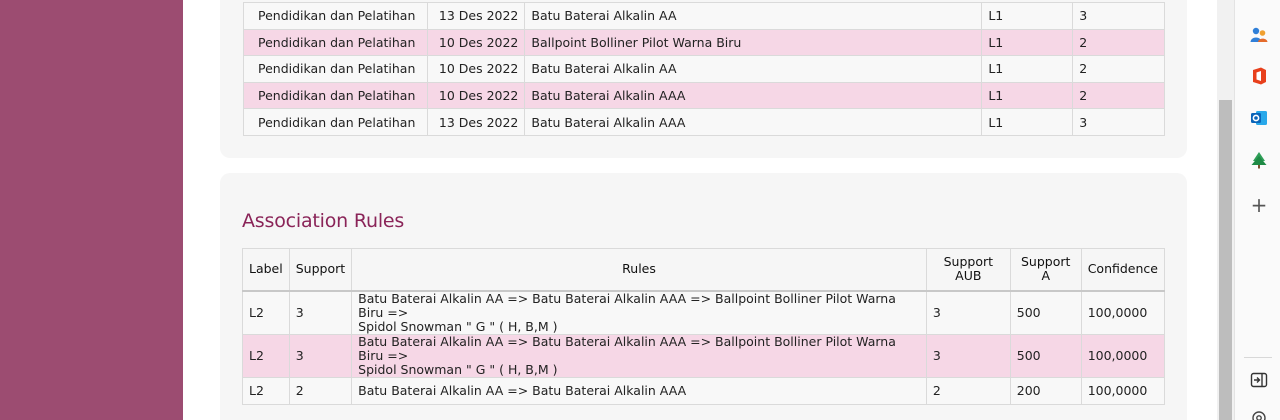 The height and width of the screenshot is (420, 1280). I want to click on cell-support-a: 200, so click(1045, 390).